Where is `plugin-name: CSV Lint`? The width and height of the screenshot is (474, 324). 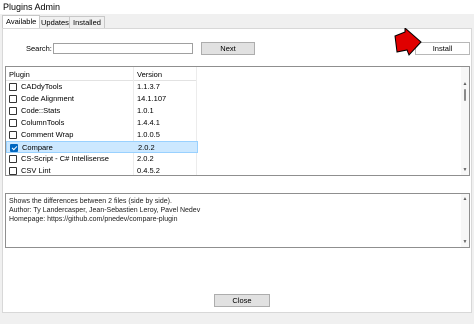
plugin-name: CSV Lint is located at coordinates (36, 170).